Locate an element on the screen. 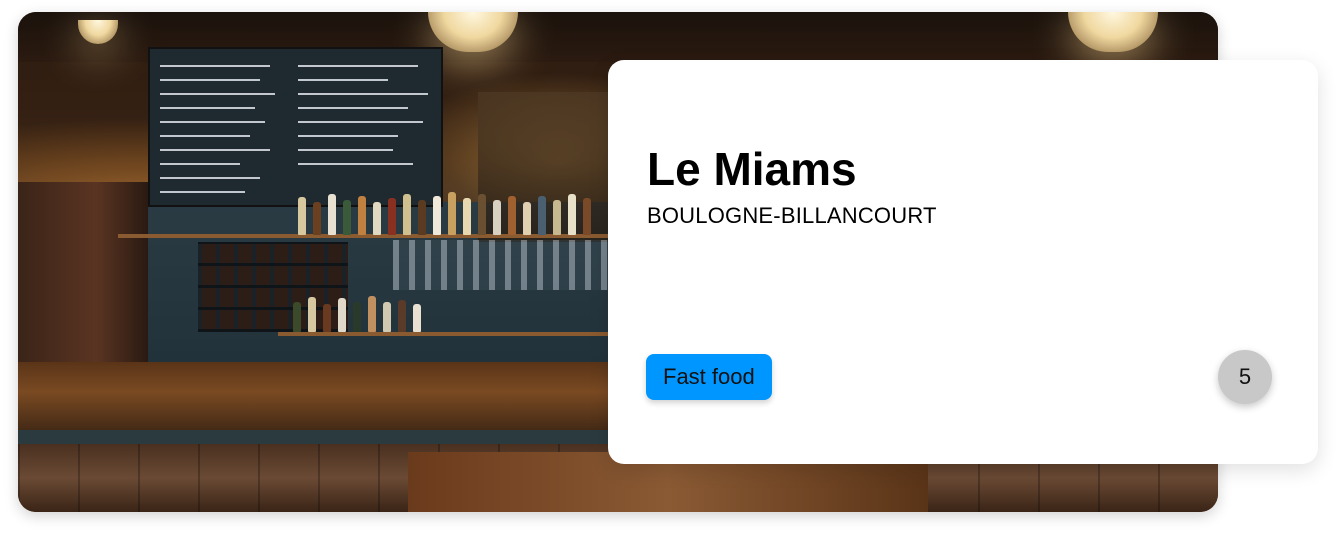  photo-shelf is located at coordinates (448, 334).